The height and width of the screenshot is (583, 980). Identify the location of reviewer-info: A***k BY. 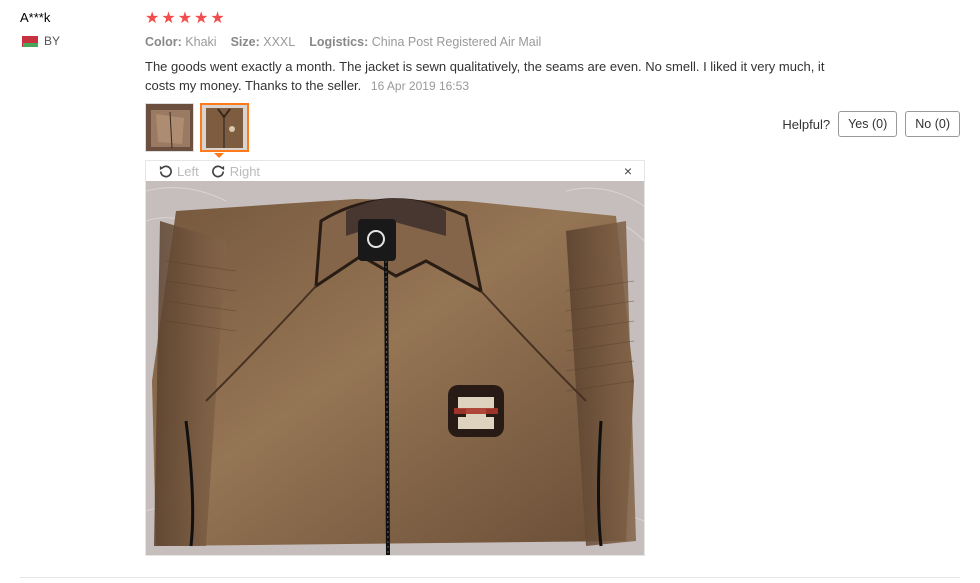
(75, 29).